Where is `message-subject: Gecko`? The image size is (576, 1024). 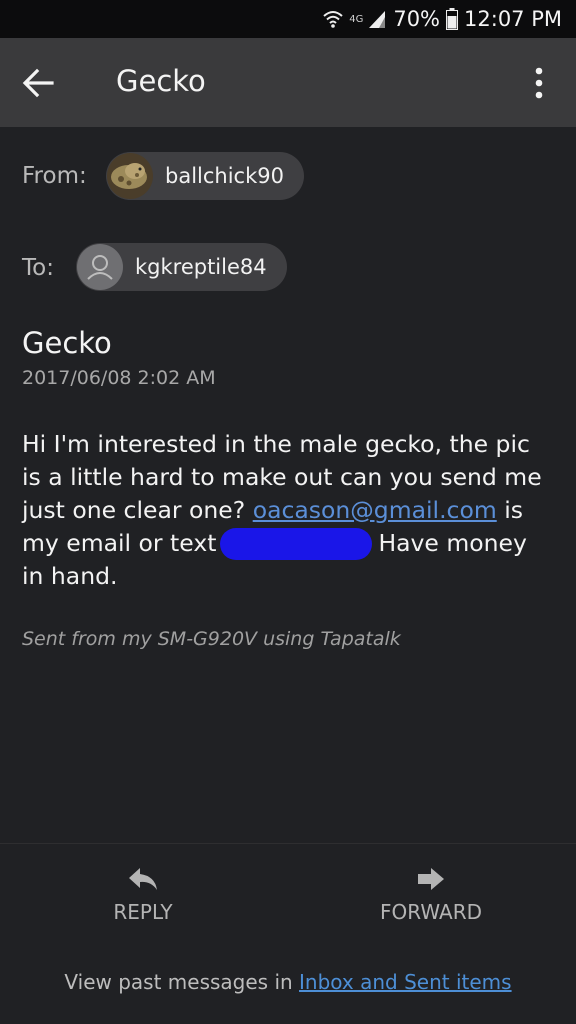
message-subject: Gecko is located at coordinates (67, 343).